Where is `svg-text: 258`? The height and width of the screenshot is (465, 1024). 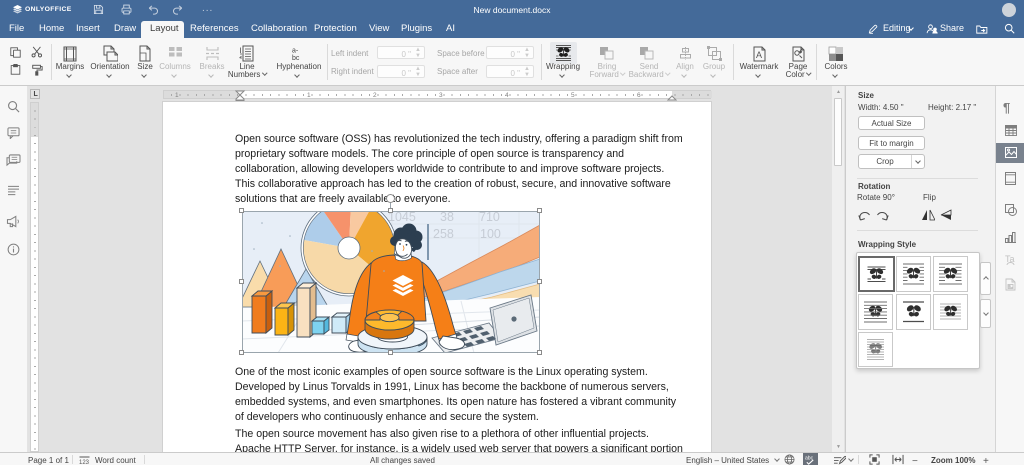
svg-text: 258 is located at coordinates (443, 234).